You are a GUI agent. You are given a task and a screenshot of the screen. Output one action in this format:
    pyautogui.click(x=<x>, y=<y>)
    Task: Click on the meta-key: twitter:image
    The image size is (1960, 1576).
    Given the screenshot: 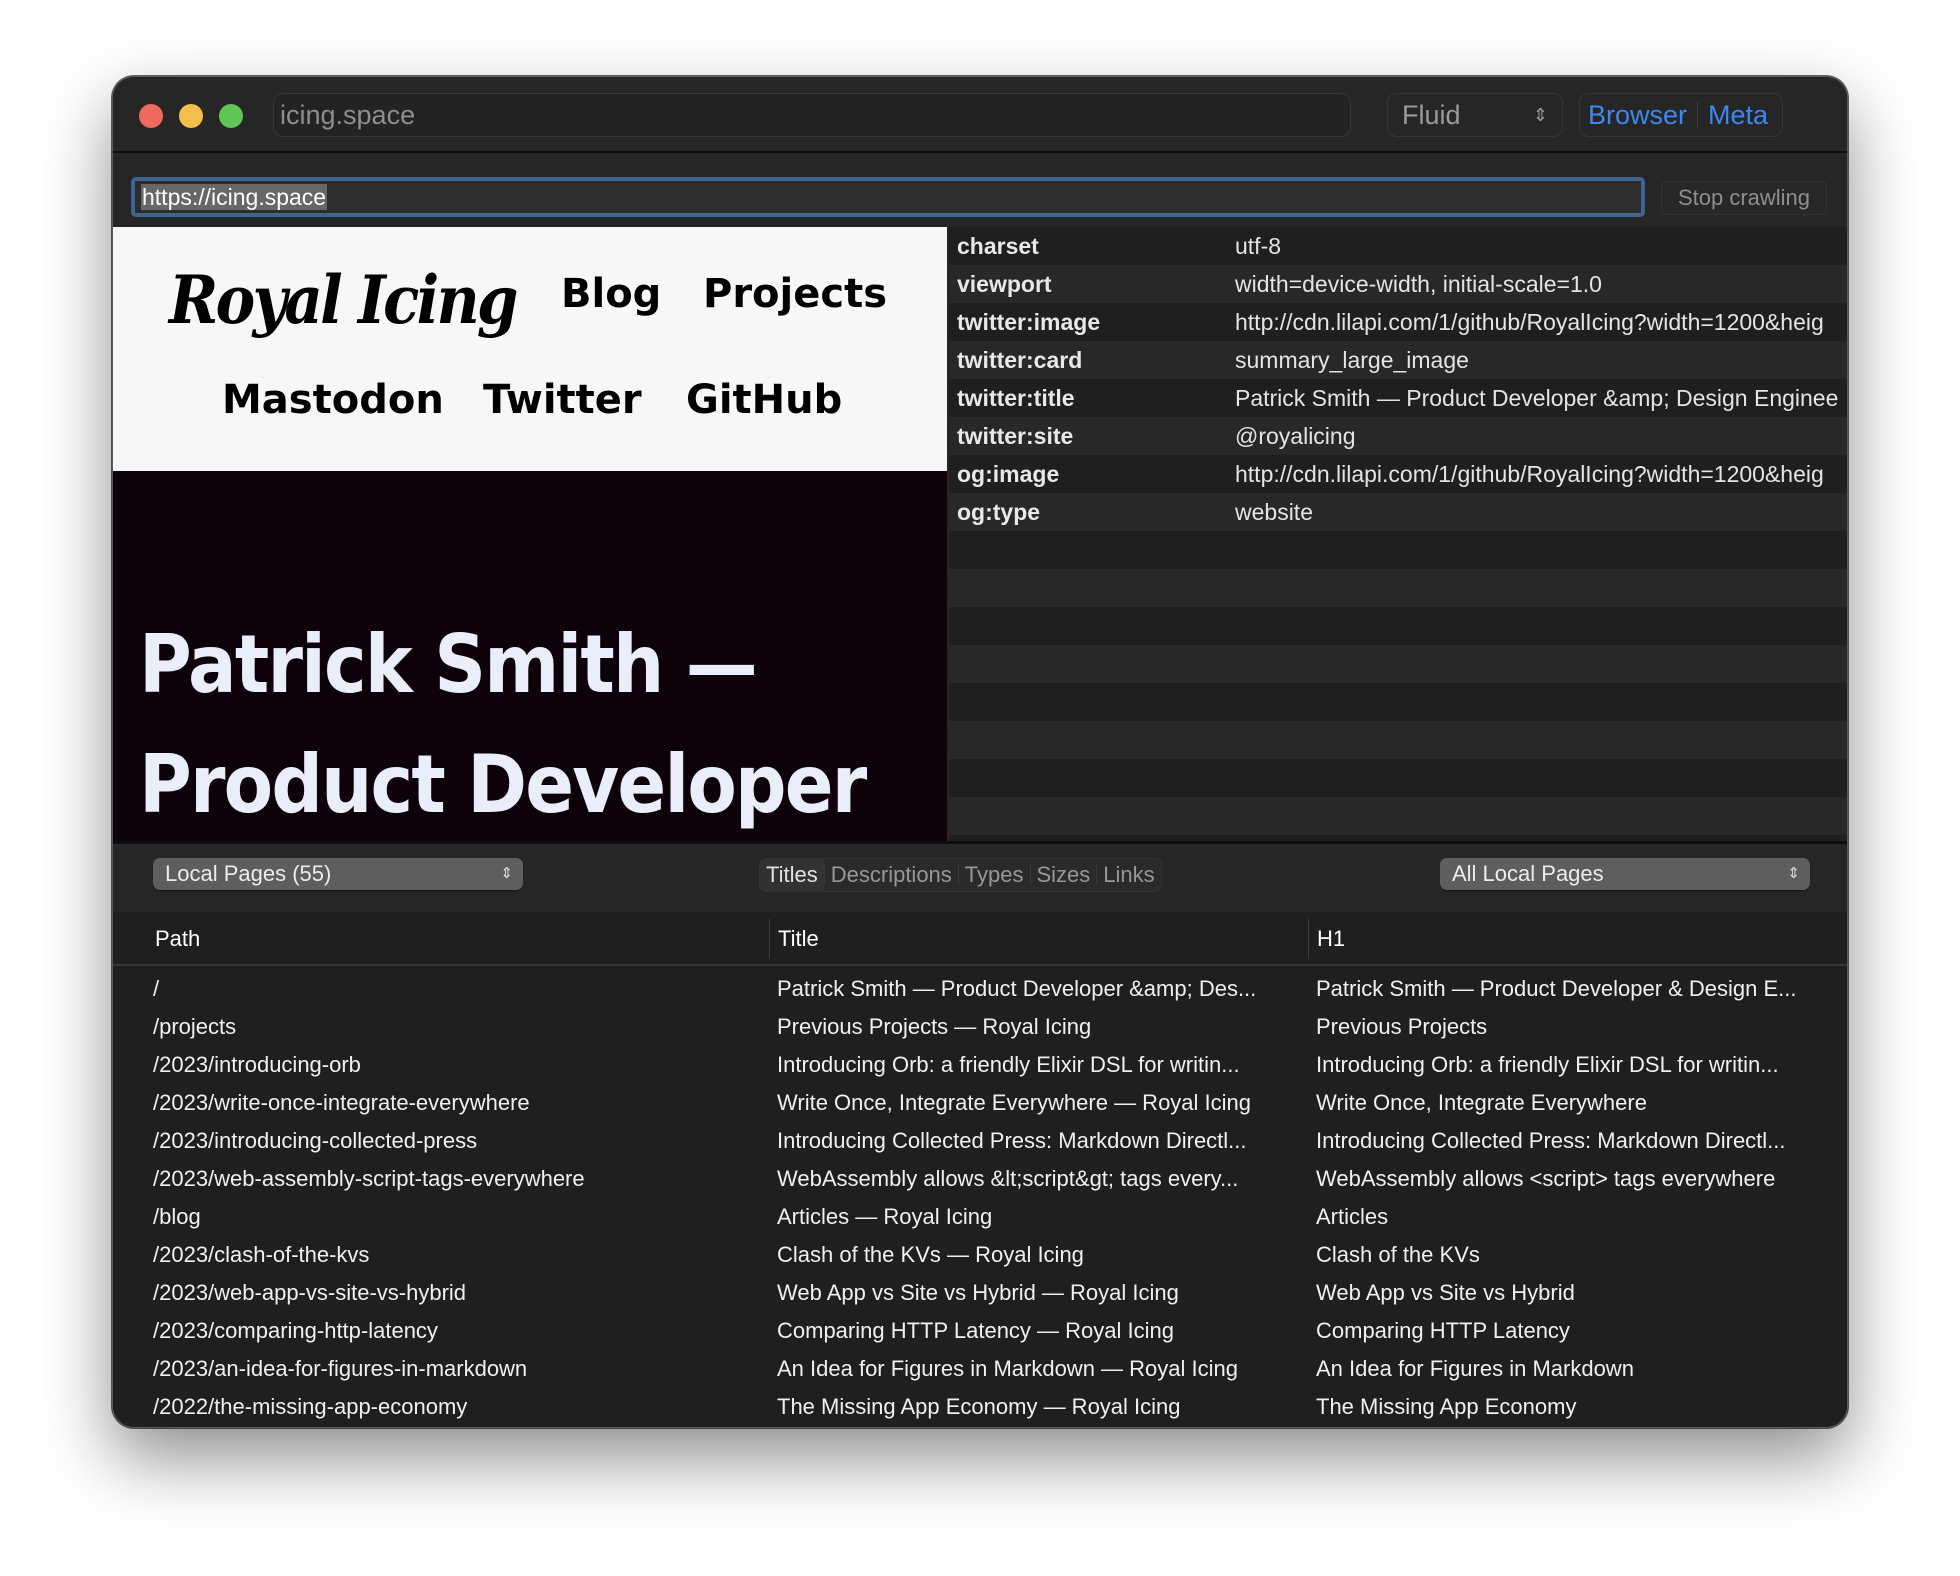 What is the action you would take?
    pyautogui.click(x=1029, y=321)
    